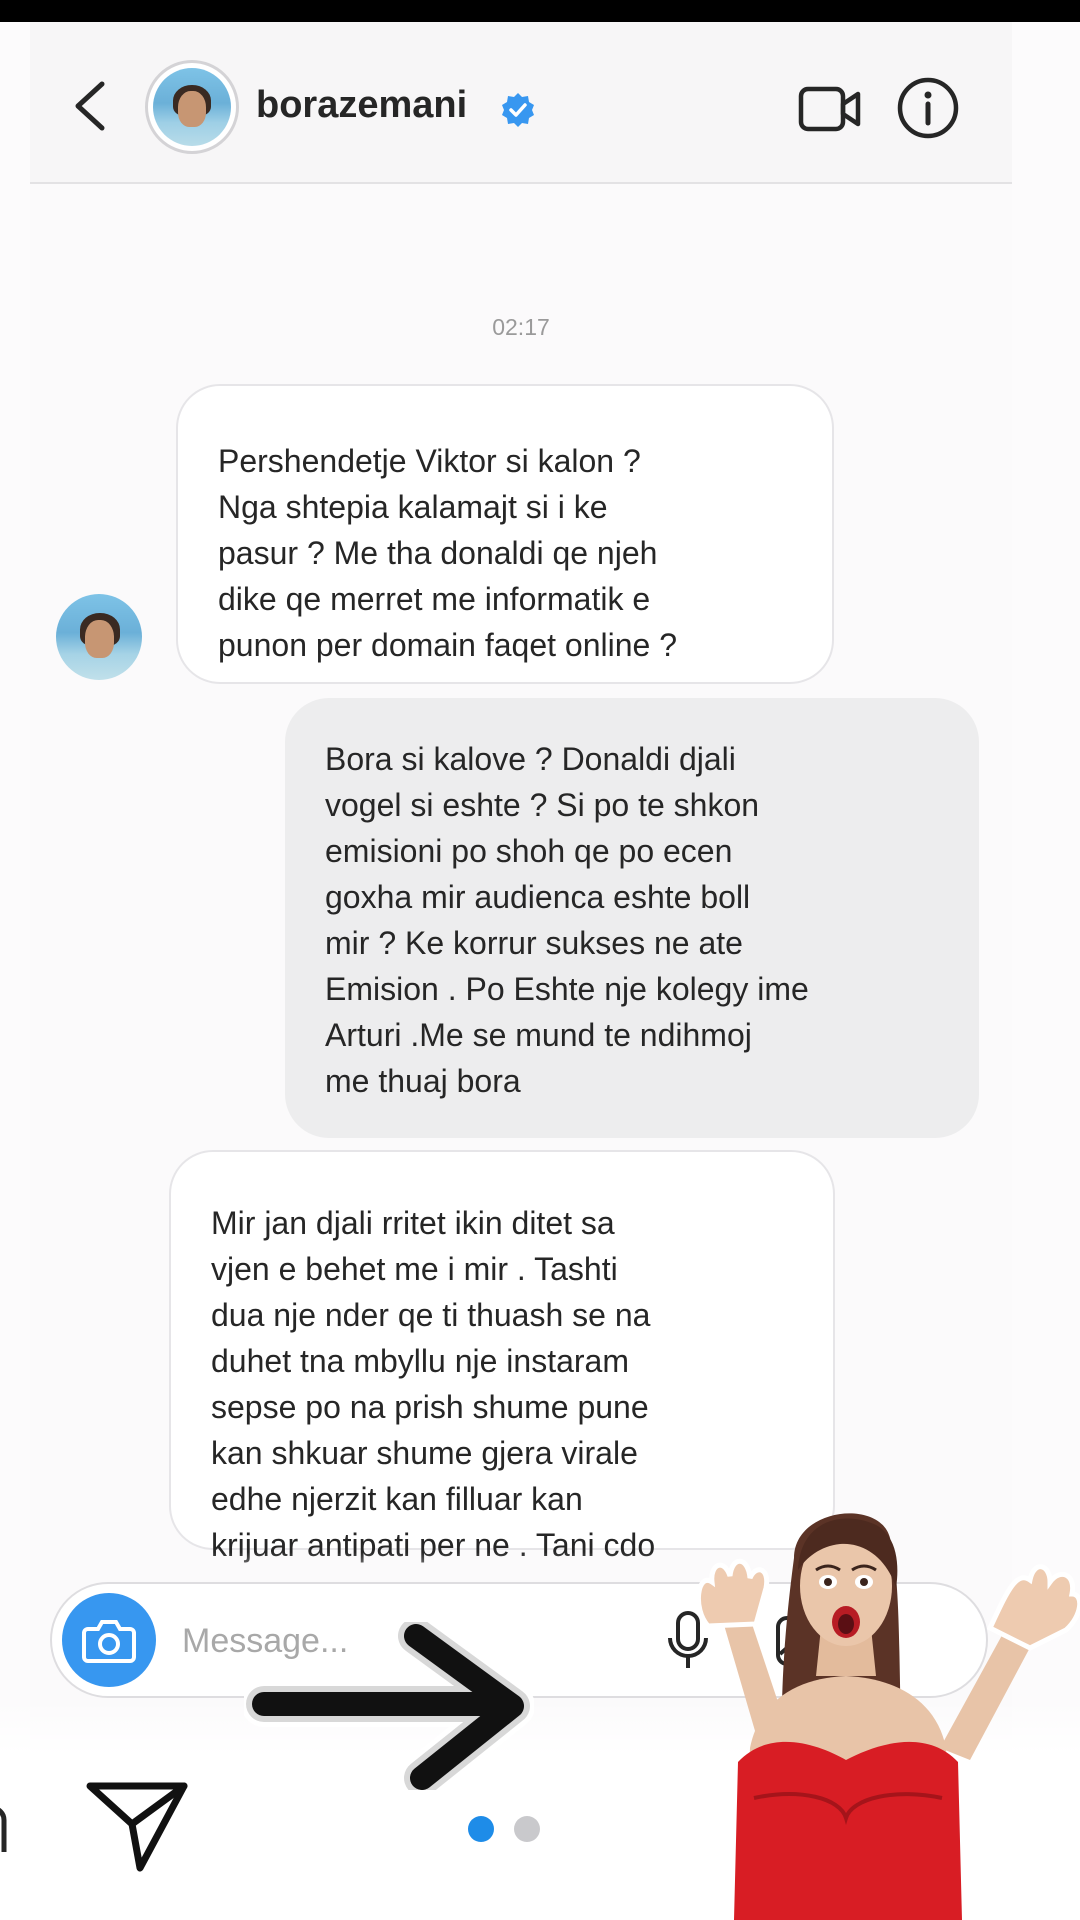  Describe the element at coordinates (138, 1826) in the screenshot. I see `paper-plane-icon` at that location.